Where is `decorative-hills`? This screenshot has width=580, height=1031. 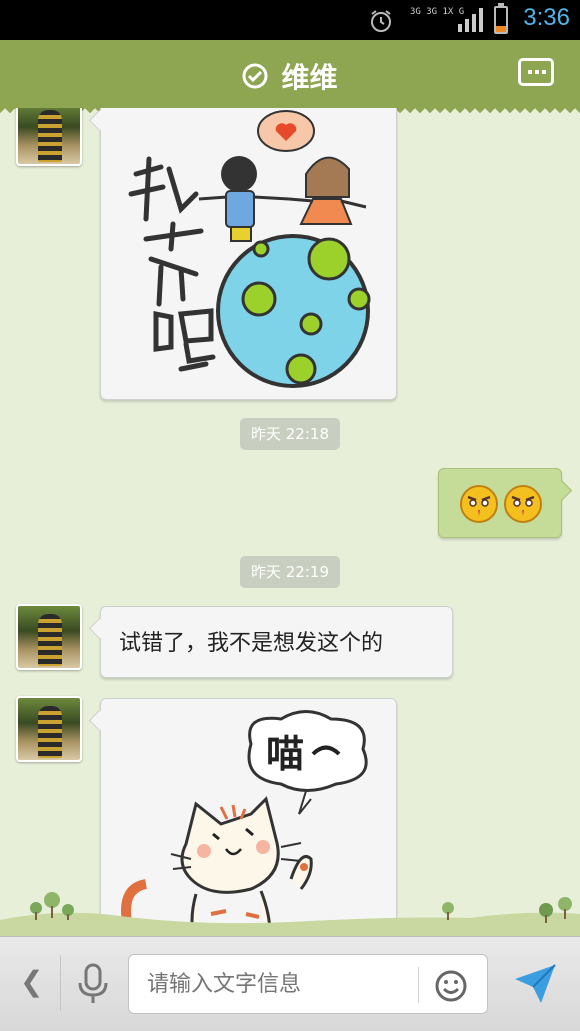
decorative-hills is located at coordinates (290, 915).